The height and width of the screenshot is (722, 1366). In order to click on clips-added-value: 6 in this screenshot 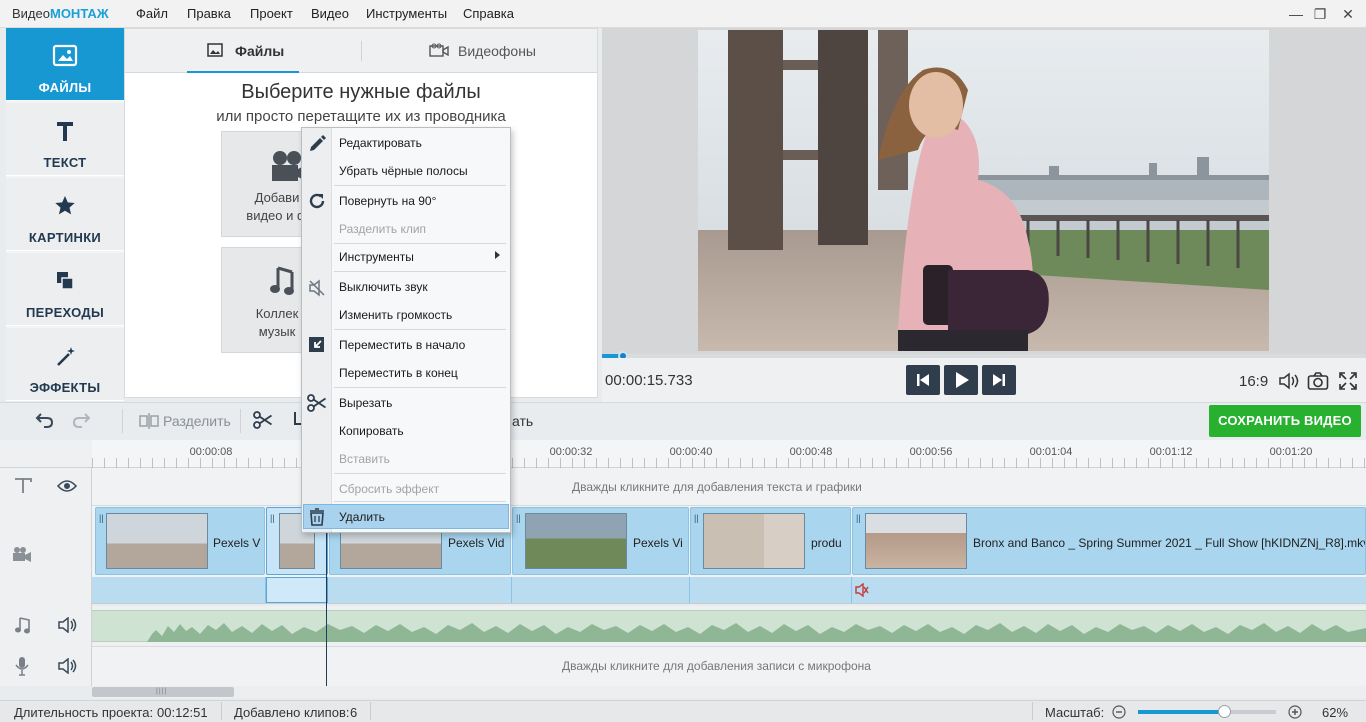, I will do `click(354, 712)`.